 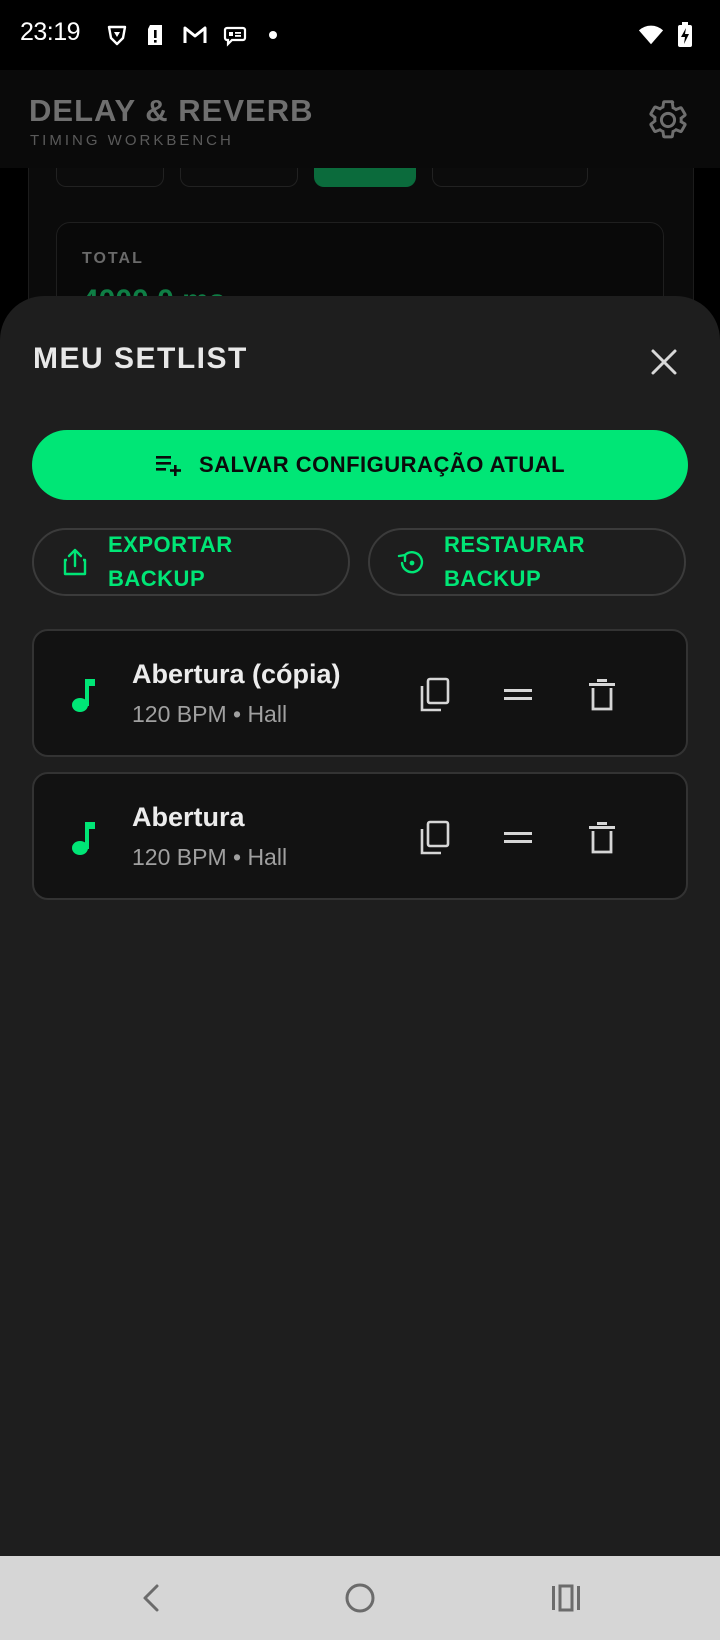 What do you see at coordinates (382, 464) in the screenshot?
I see `save-button-label: SALVAR CONFIGURAÇÃO ATUAL` at bounding box center [382, 464].